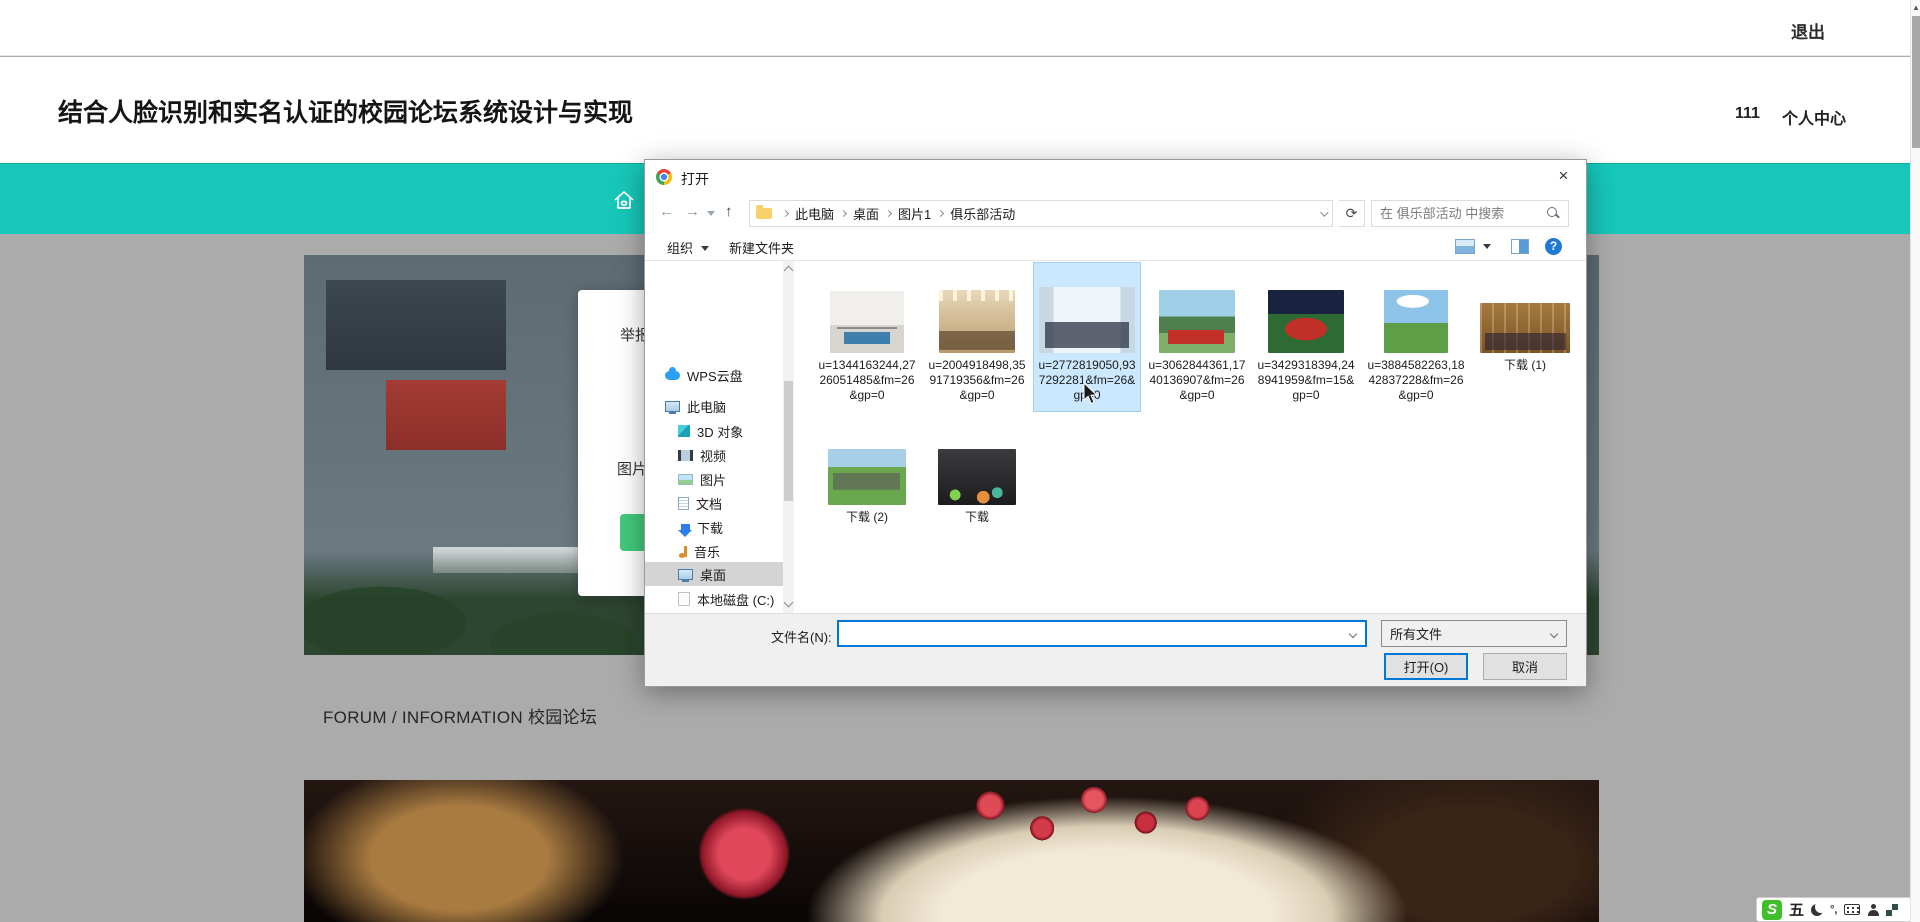  What do you see at coordinates (1796, 909) in the screenshot?
I see `ime-wubi-mode: 五` at bounding box center [1796, 909].